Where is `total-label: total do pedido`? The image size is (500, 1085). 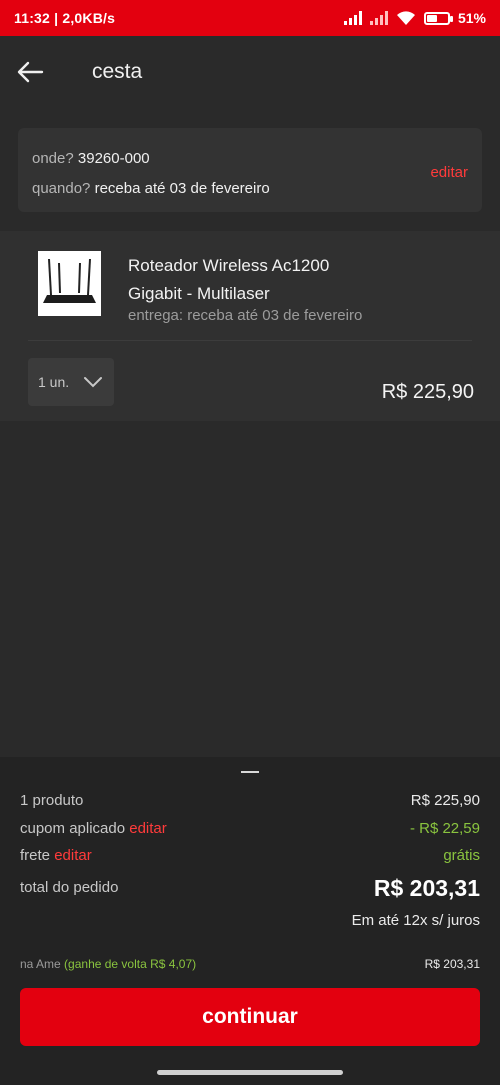
total-label: total do pedido is located at coordinates (69, 887).